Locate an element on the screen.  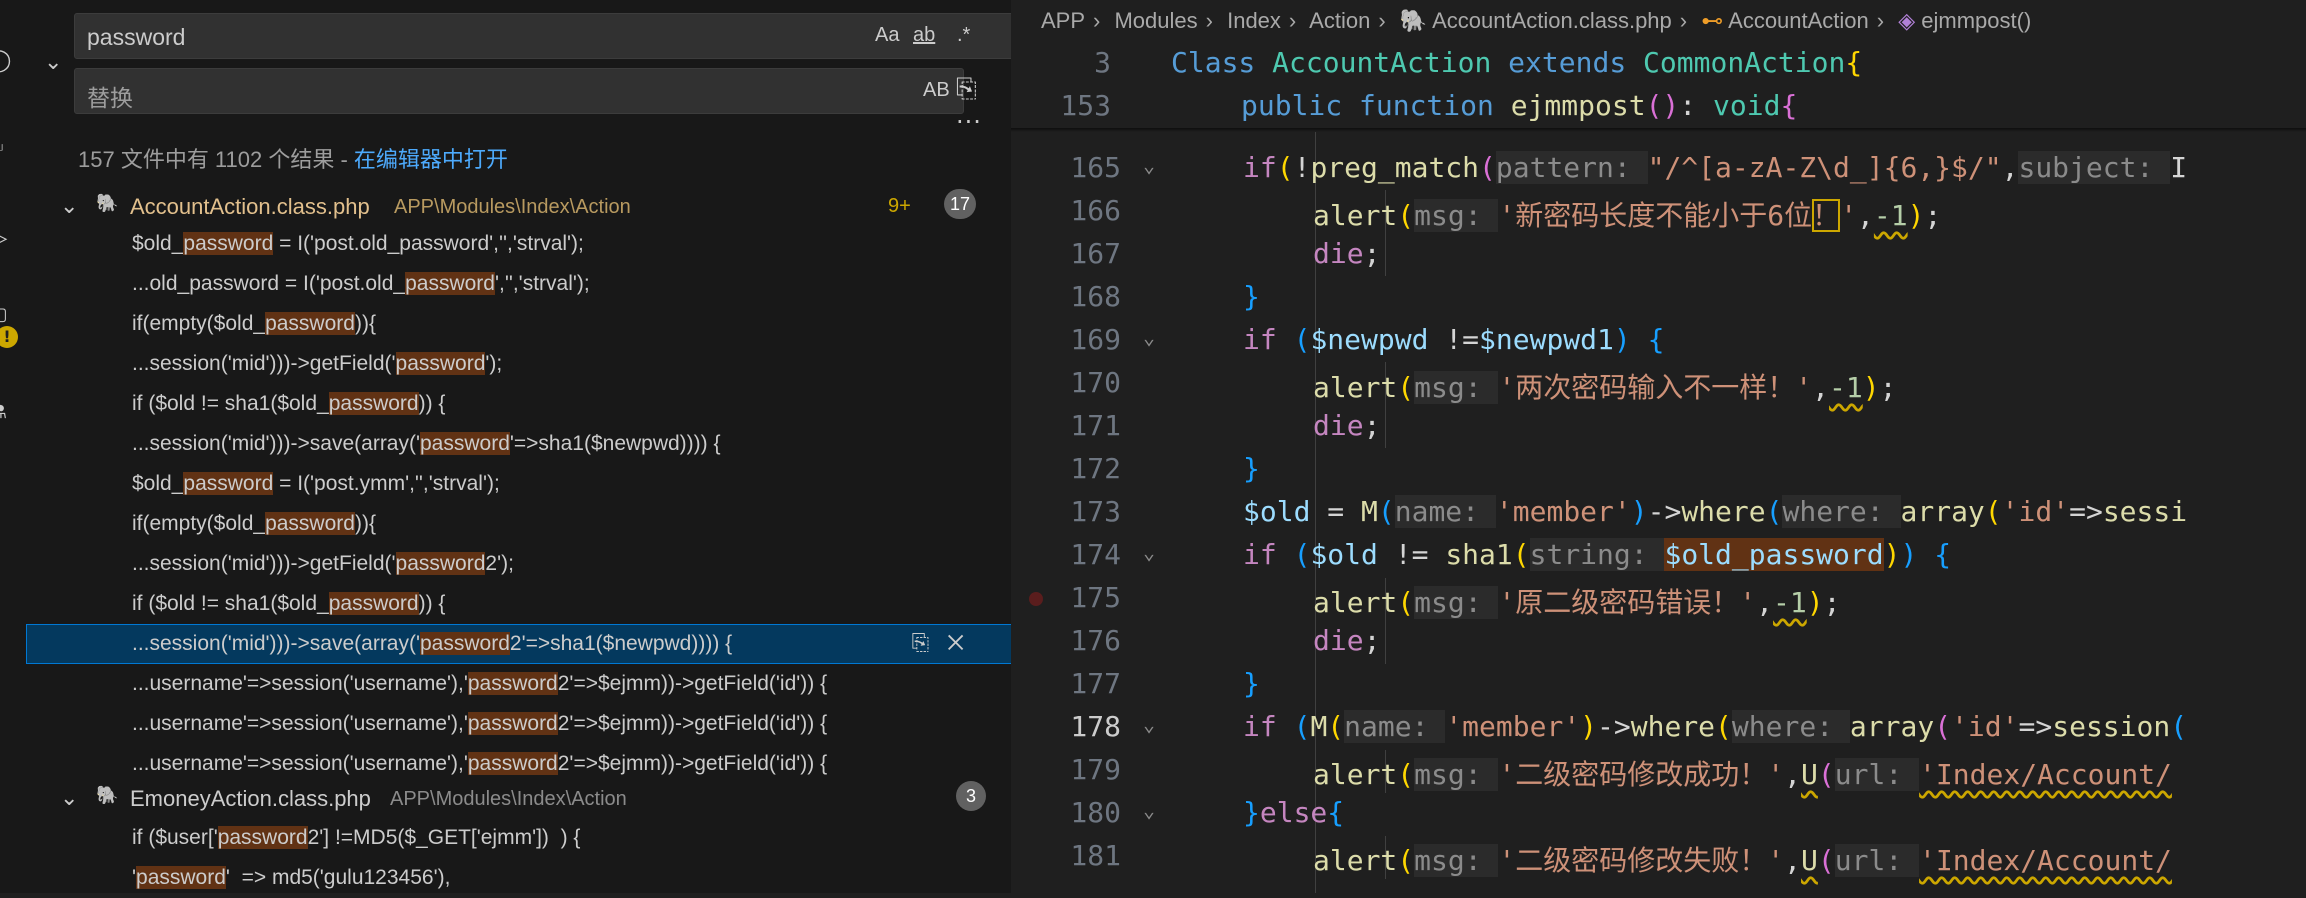
code-line: 176 die; is located at coordinates (1658, 641).